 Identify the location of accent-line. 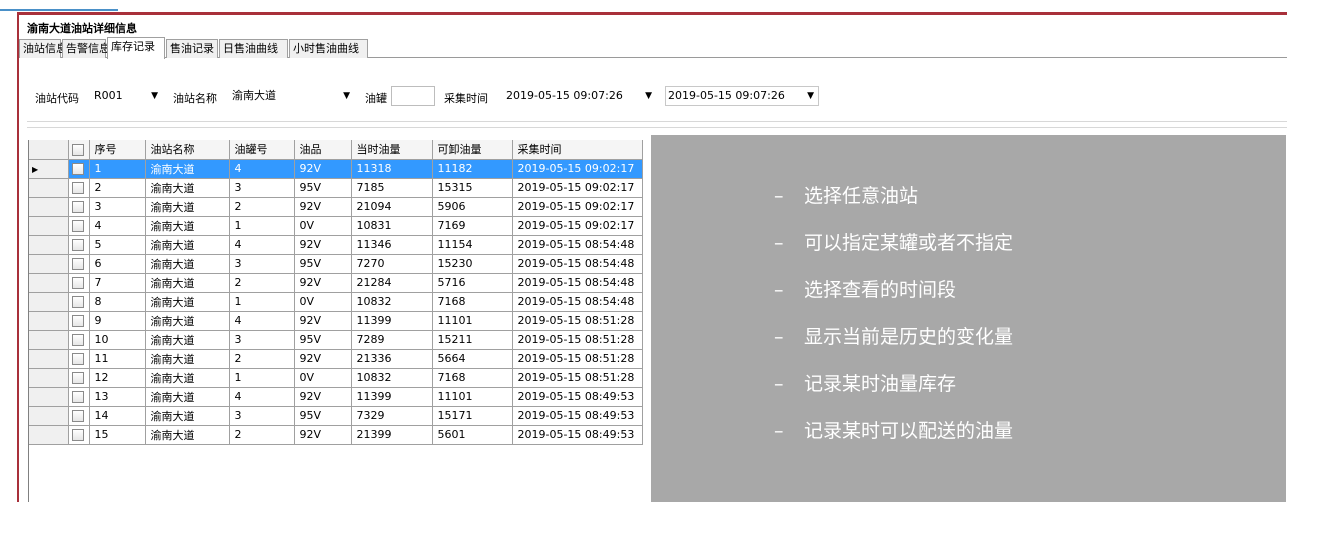
(59, 10).